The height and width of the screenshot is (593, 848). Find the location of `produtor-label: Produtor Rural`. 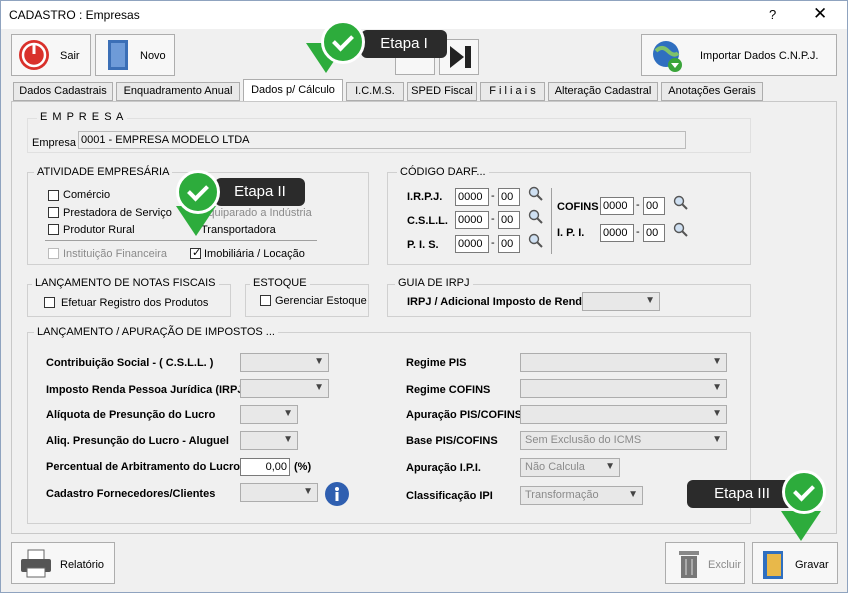

produtor-label: Produtor Rural is located at coordinates (99, 230).